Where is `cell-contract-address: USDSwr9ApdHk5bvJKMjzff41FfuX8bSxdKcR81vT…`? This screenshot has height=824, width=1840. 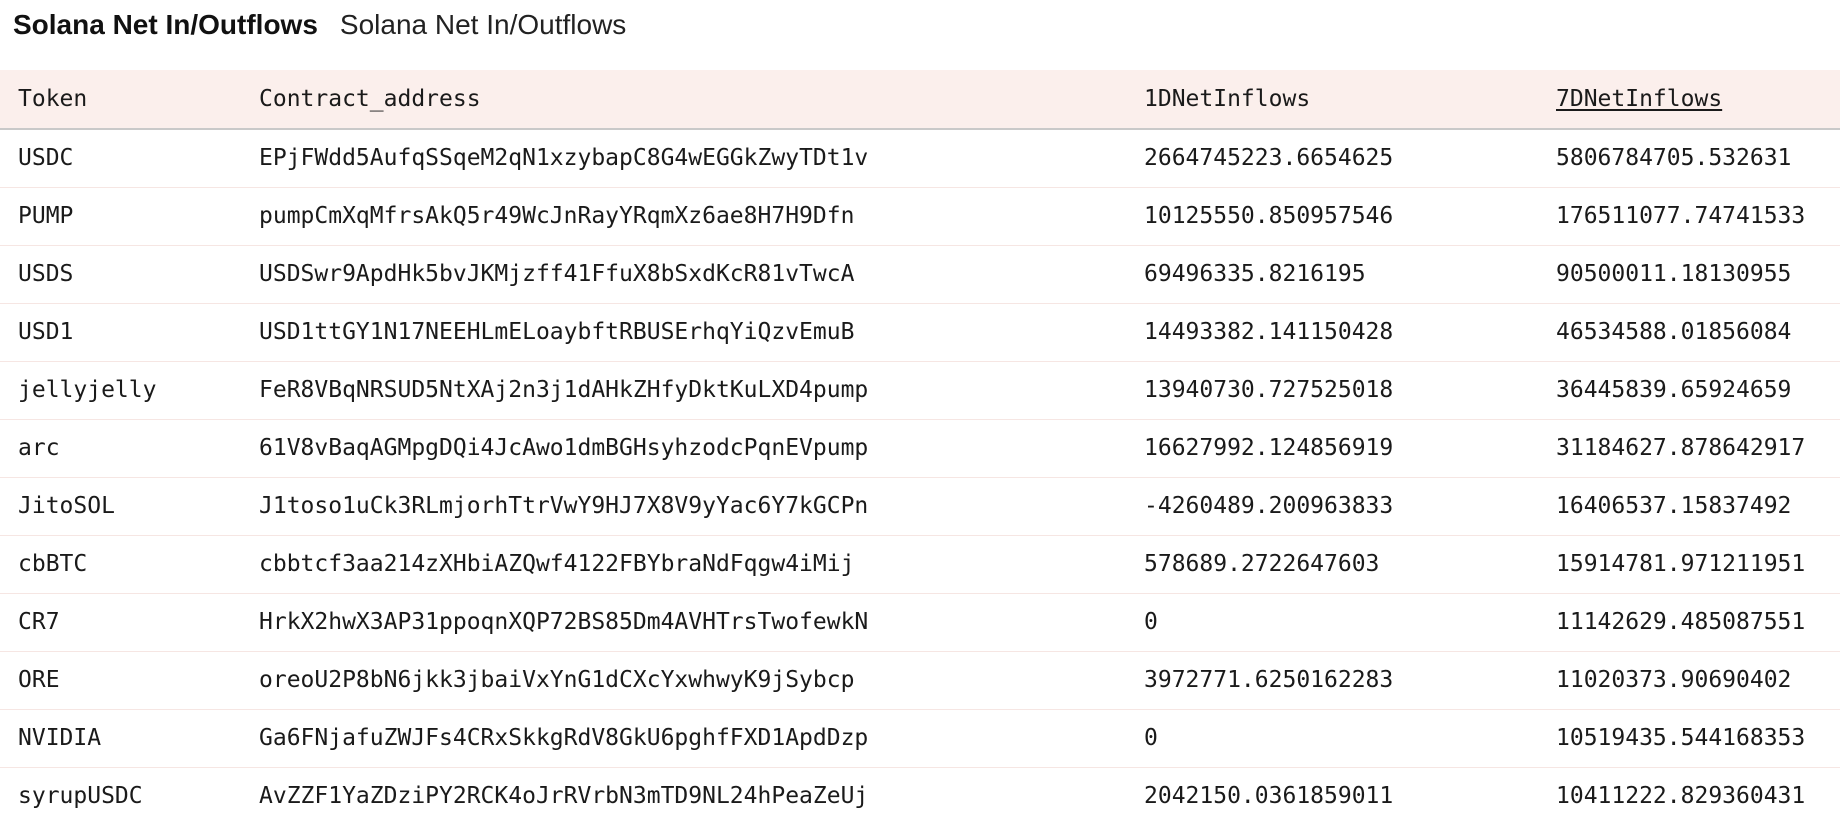 cell-contract-address: USDSwr9ApdHk5bvJKMjzff41FfuX8bSxdKcR81vT… is located at coordinates (557, 274).